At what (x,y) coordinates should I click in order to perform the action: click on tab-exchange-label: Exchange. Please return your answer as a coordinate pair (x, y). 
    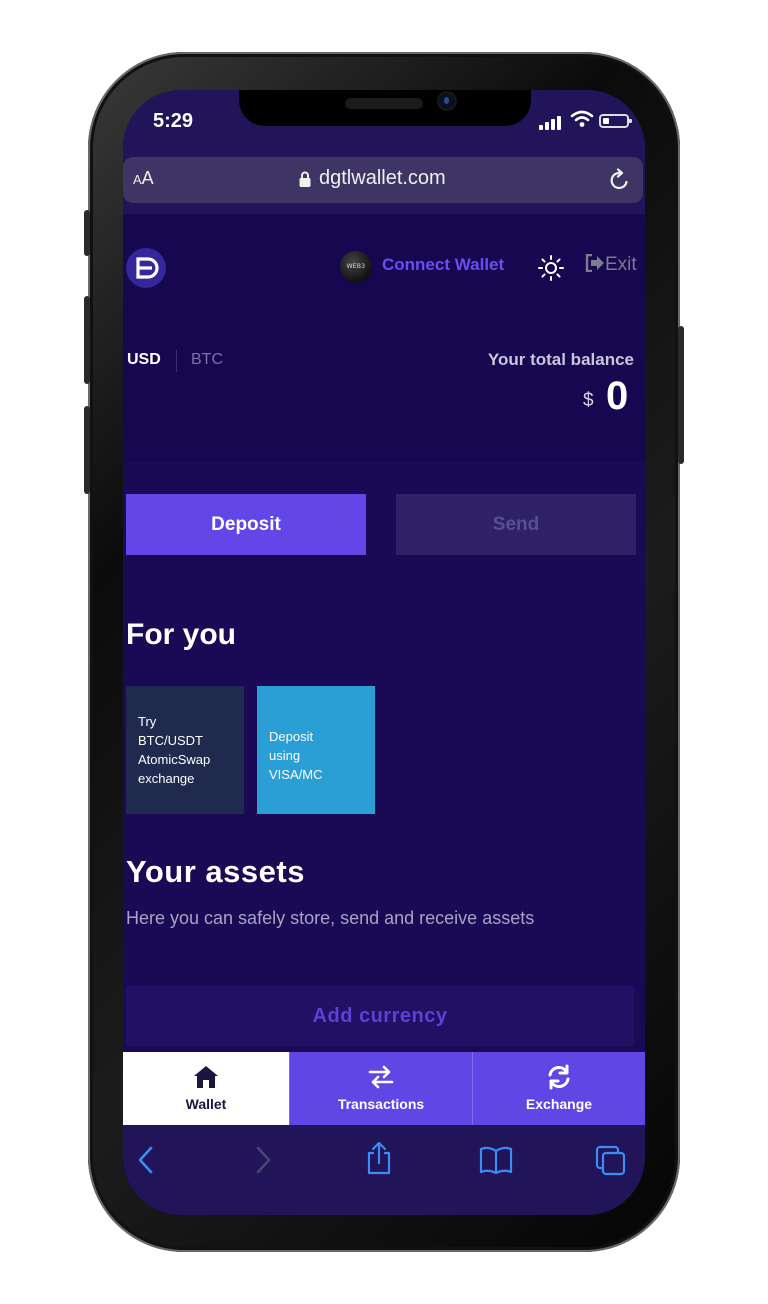
    Looking at the image, I should click on (559, 1104).